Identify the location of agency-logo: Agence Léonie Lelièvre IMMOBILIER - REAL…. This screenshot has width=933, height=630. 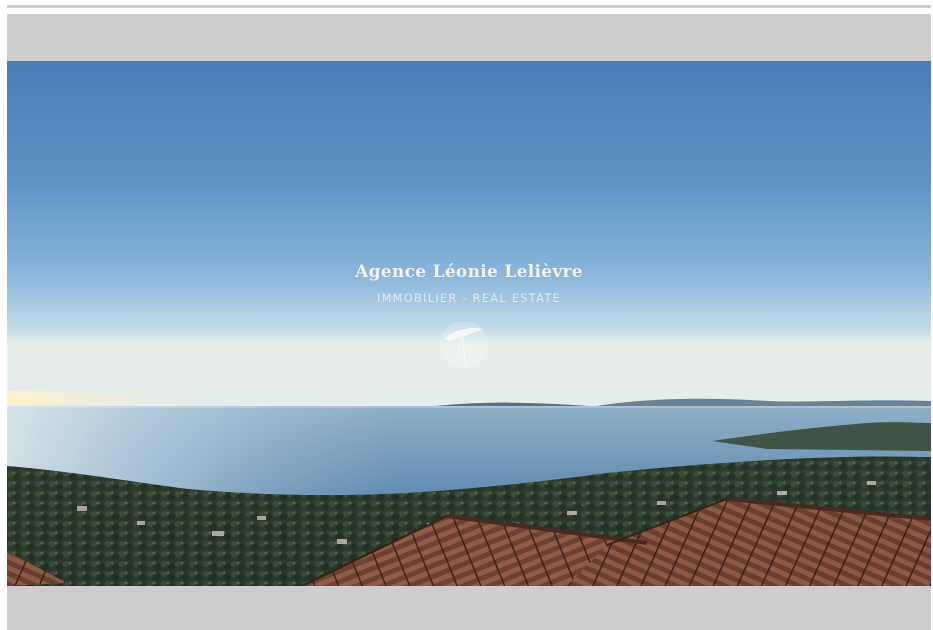
(469, 283).